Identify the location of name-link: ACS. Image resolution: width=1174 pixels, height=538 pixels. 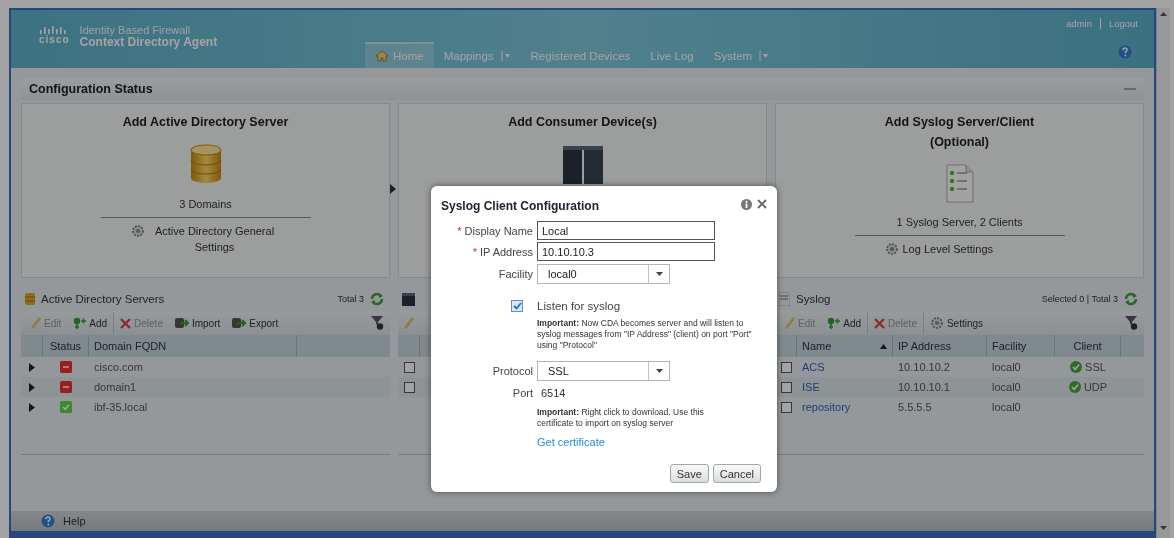
(845, 367).